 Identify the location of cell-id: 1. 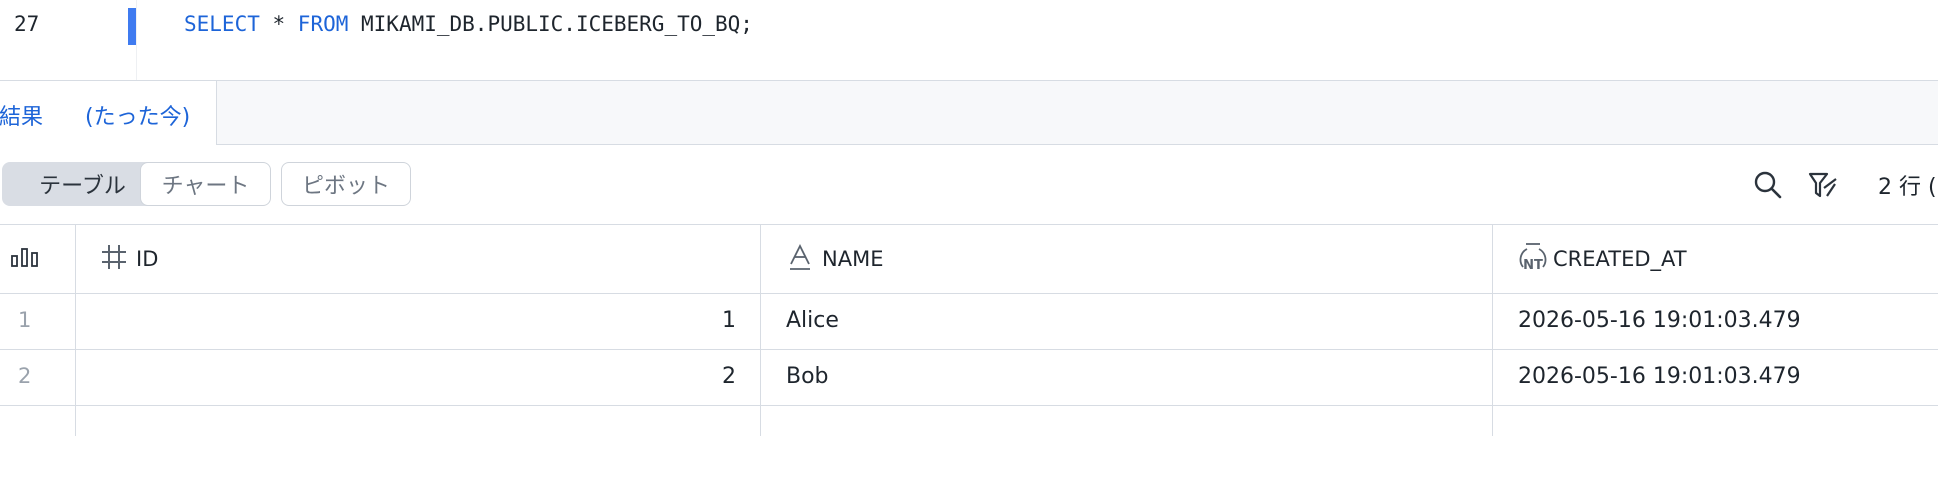
(406, 320).